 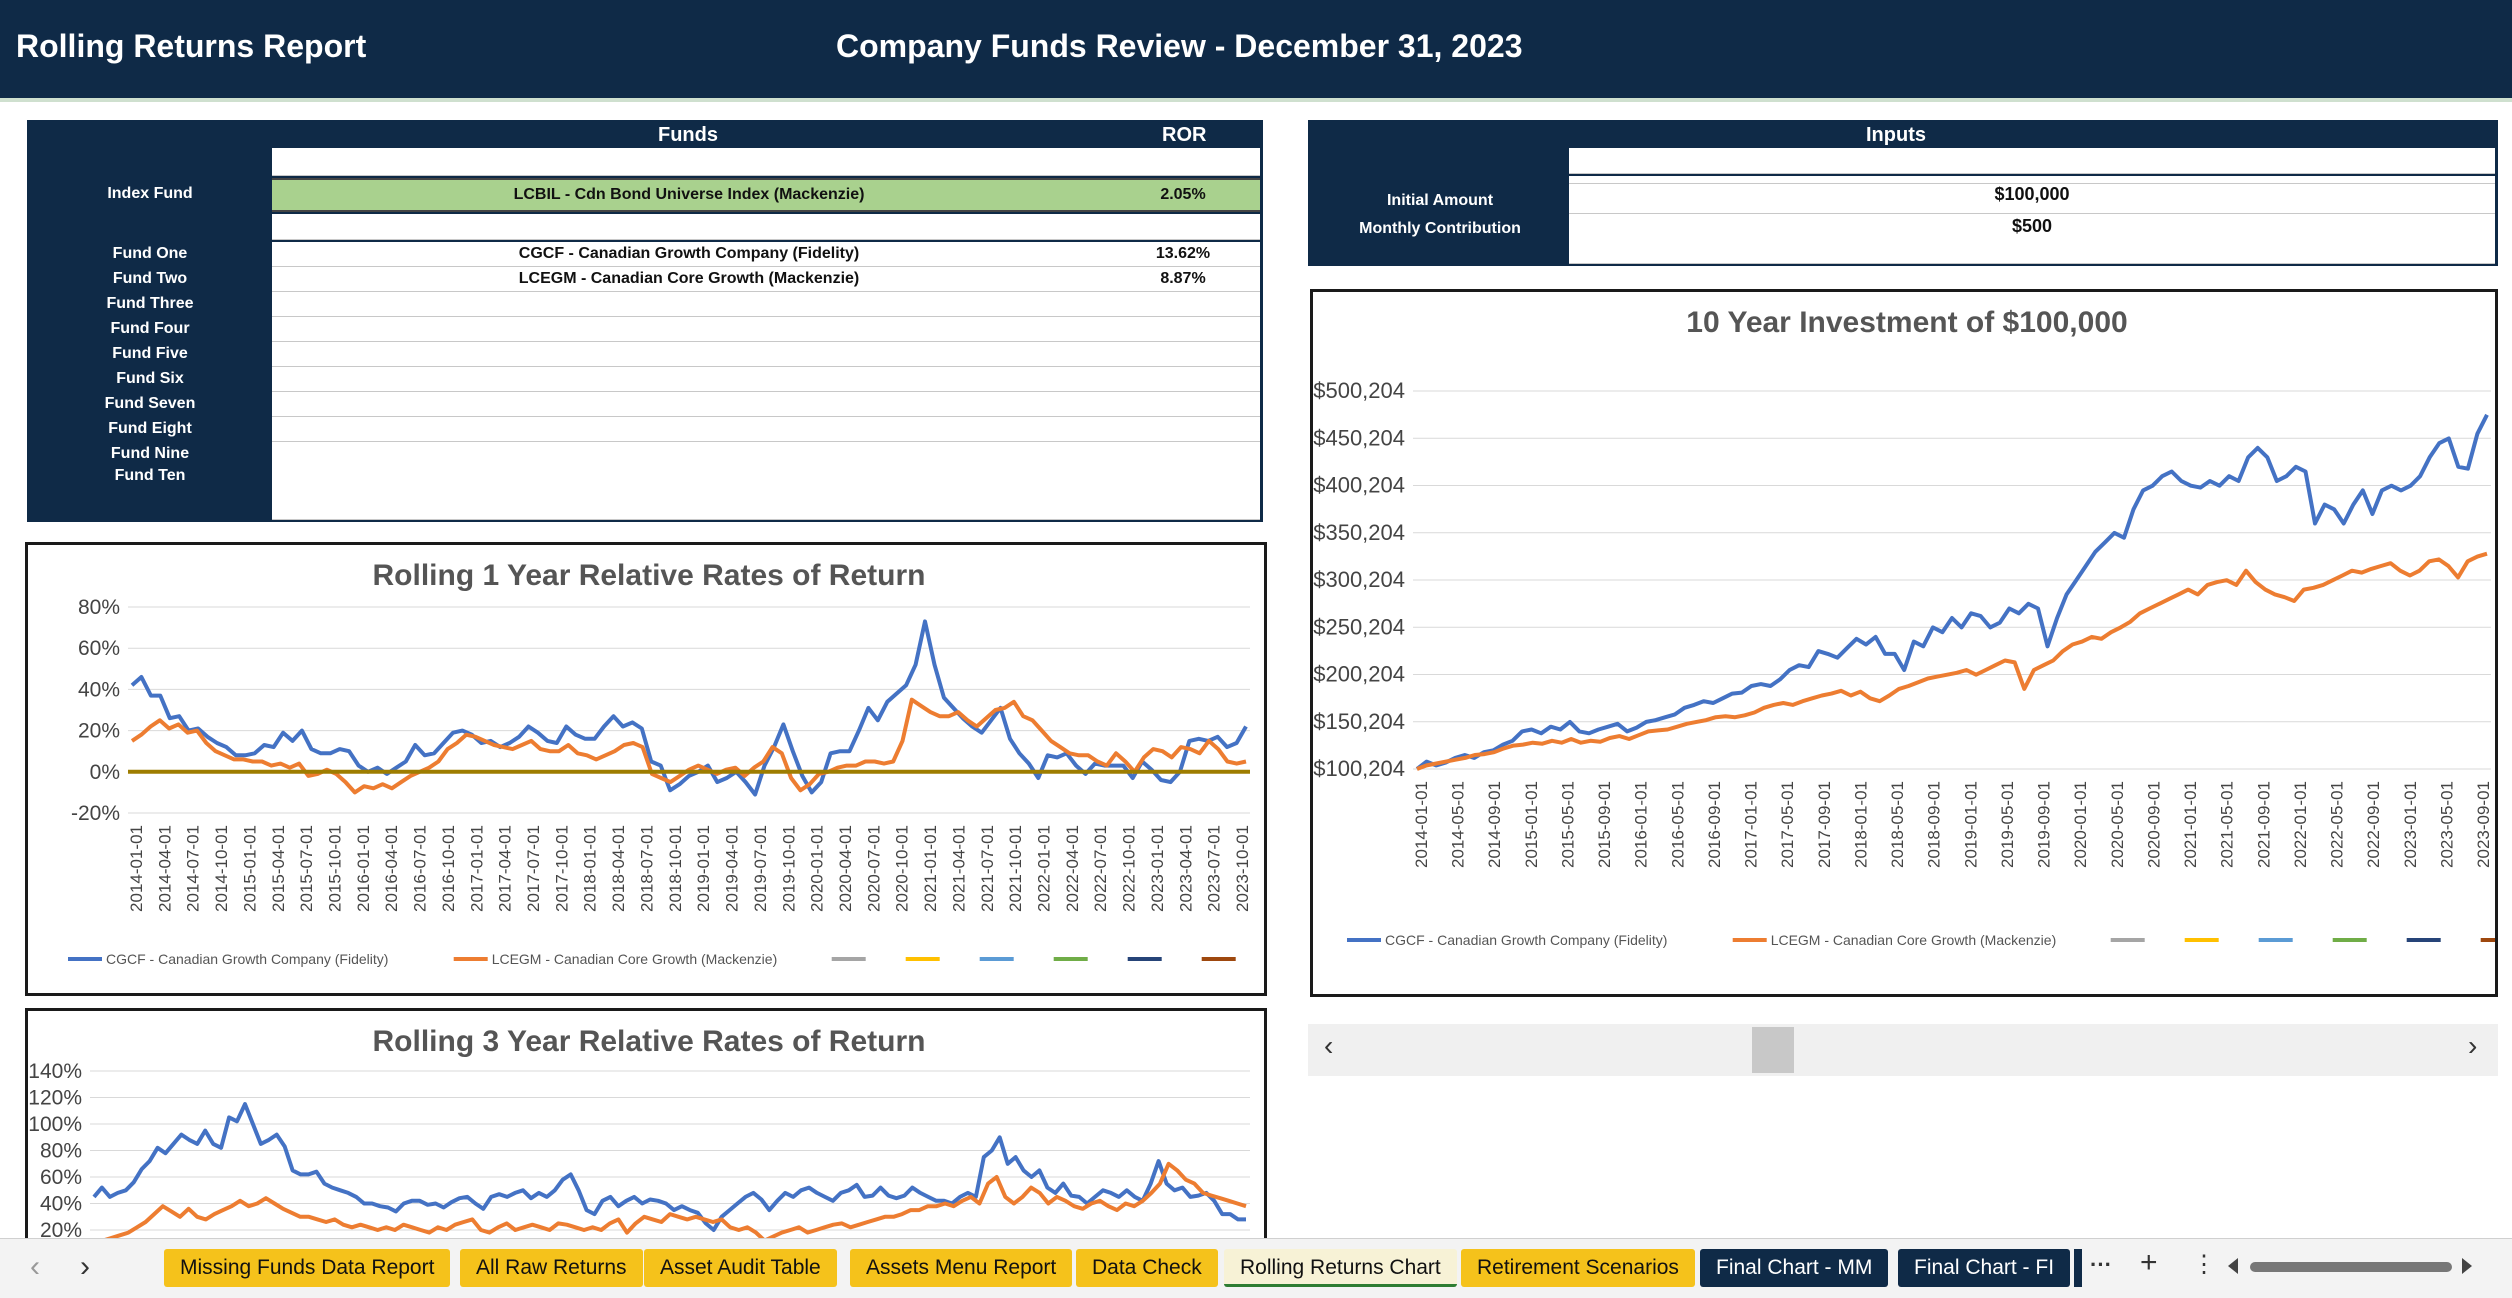 What do you see at coordinates (150, 475) in the screenshot?
I see `fund-row-label: Fund Ten` at bounding box center [150, 475].